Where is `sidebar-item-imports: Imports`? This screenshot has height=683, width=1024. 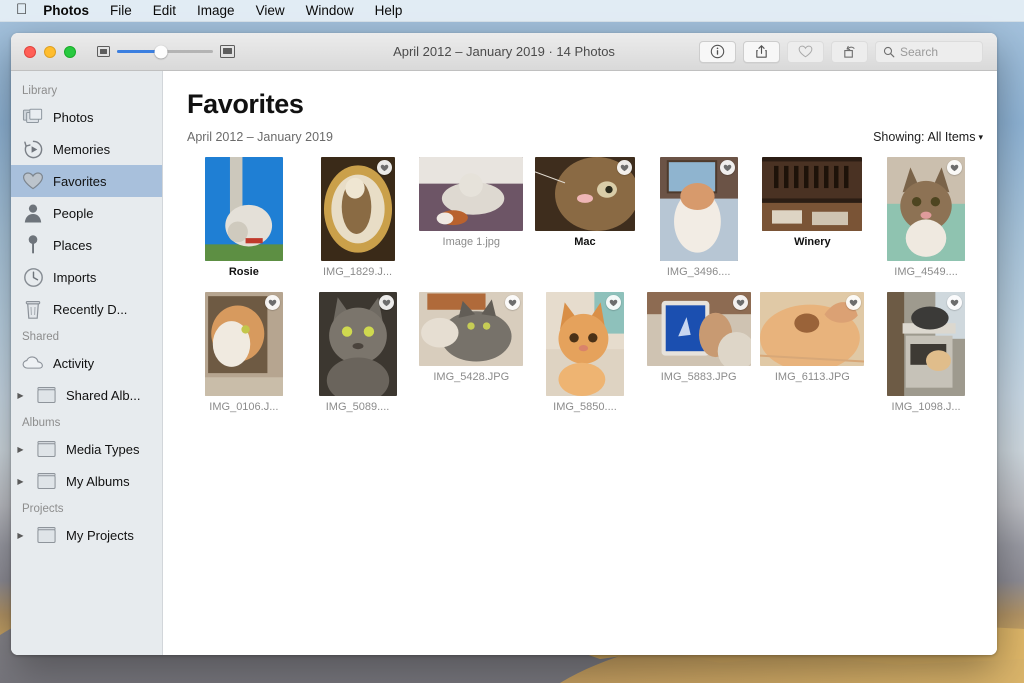 sidebar-item-imports: Imports is located at coordinates (86, 277).